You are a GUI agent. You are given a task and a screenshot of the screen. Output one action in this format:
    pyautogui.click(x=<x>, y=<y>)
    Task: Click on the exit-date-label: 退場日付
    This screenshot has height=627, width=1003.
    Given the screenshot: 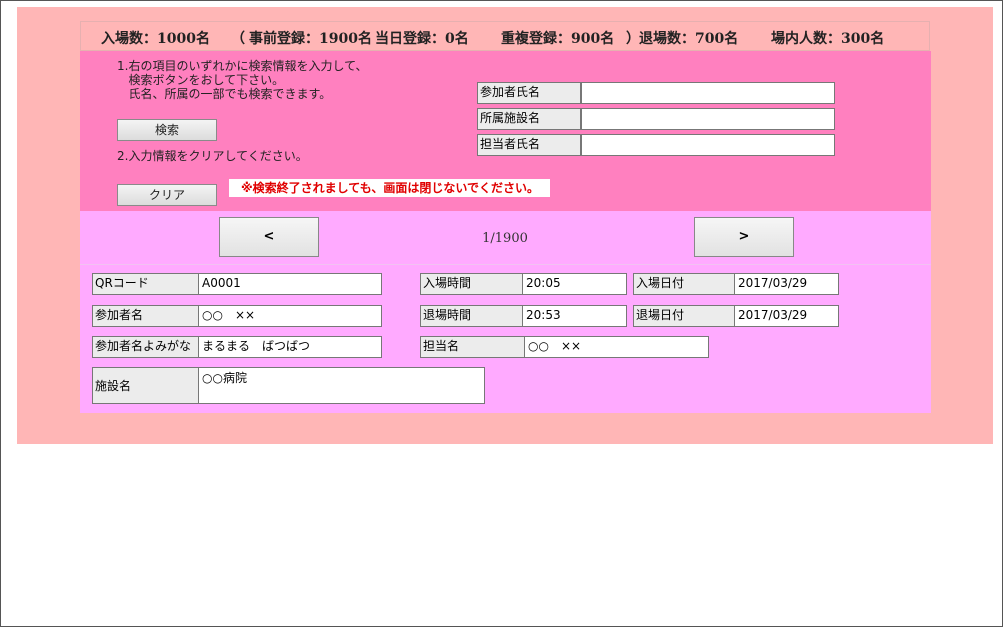 What is the action you would take?
    pyautogui.click(x=684, y=316)
    